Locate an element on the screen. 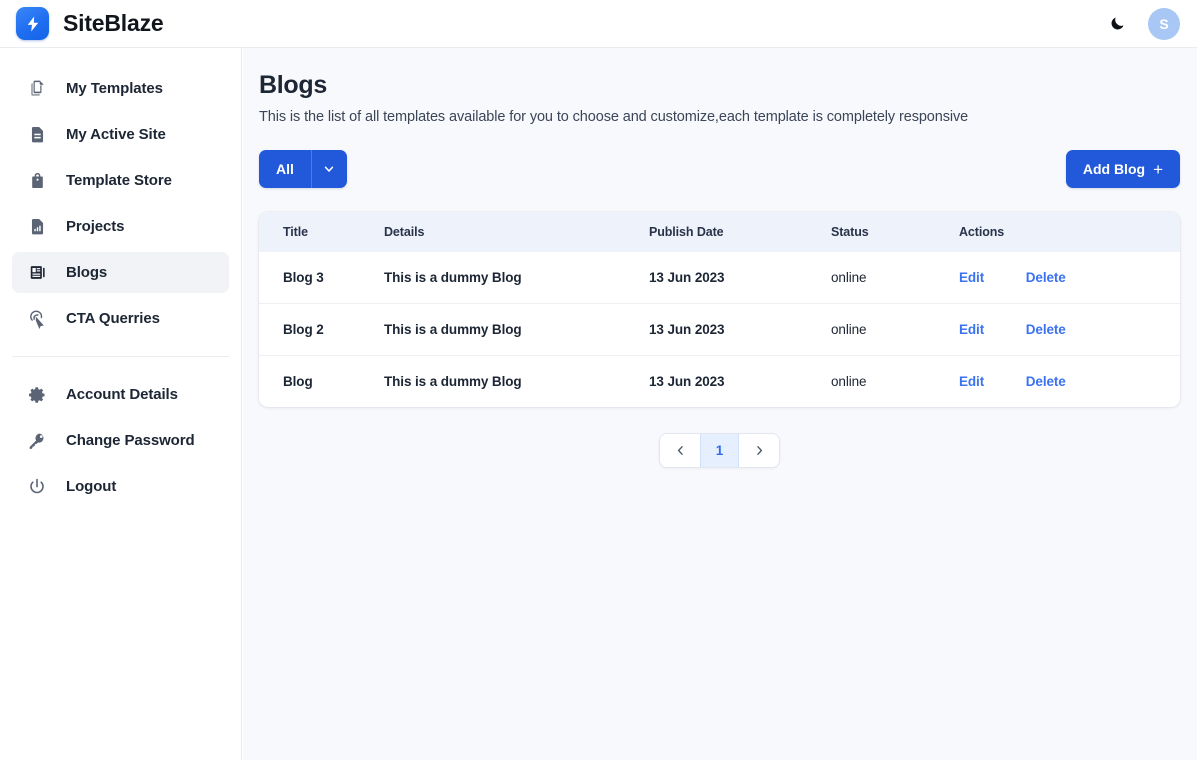 This screenshot has width=1197, height=760. key-icon is located at coordinates (37, 441).